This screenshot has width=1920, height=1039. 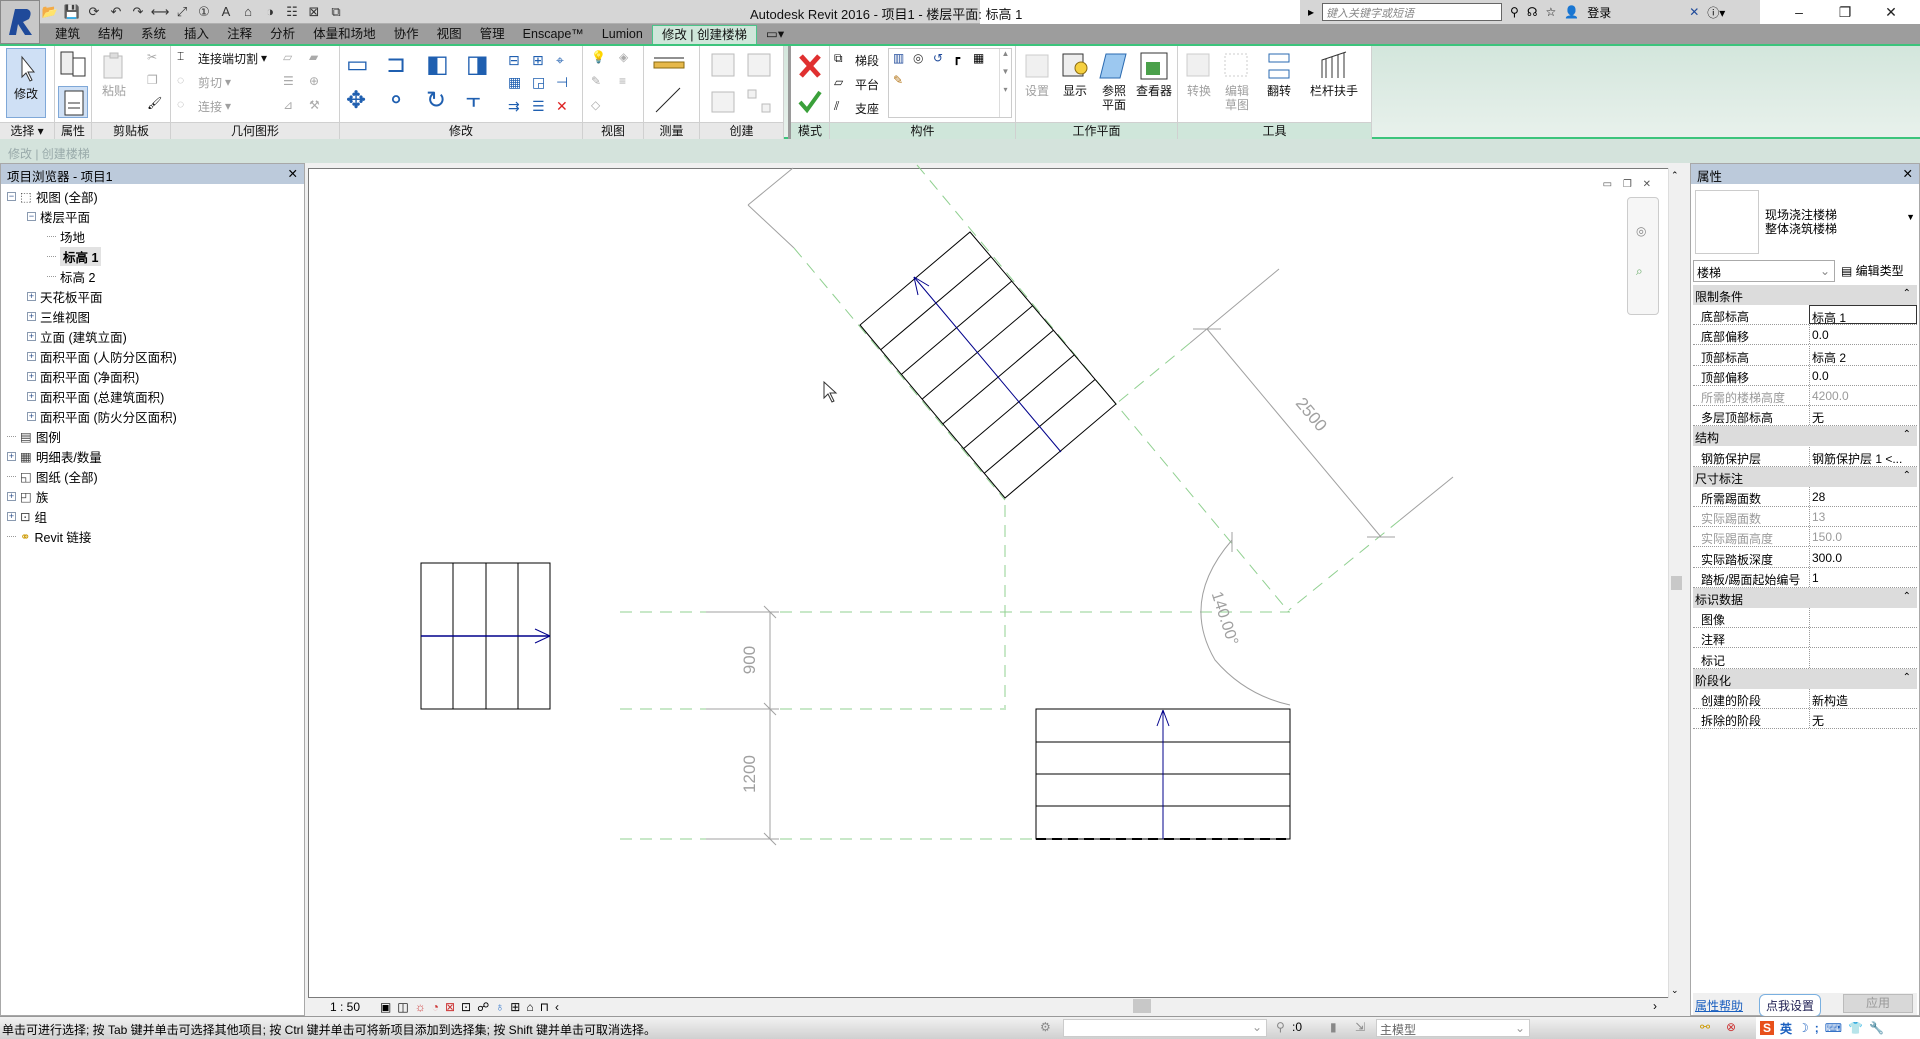 What do you see at coordinates (1360, 1027) in the screenshot?
I see `editing-requests-icon: ⇲` at bounding box center [1360, 1027].